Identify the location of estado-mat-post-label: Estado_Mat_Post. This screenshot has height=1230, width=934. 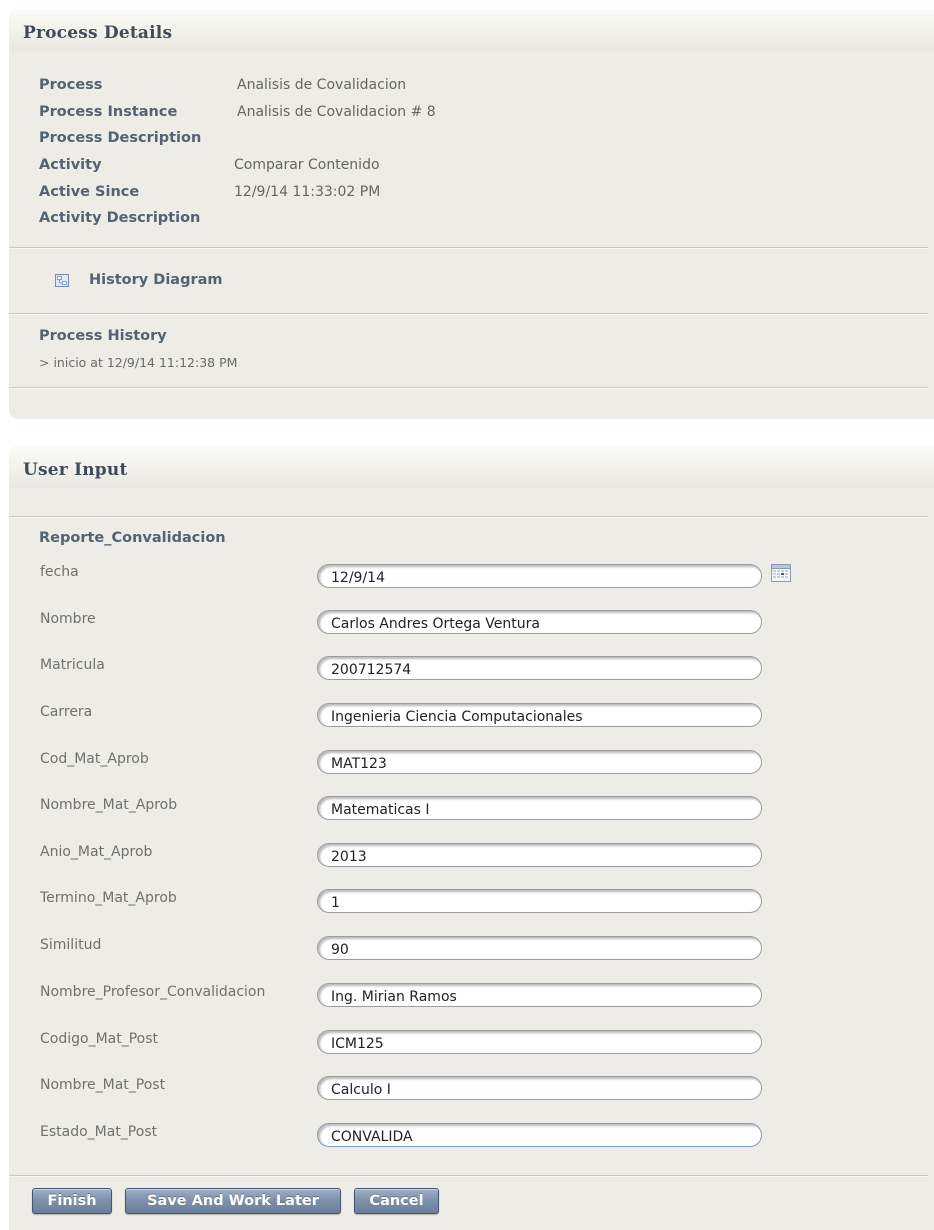
(99, 1132).